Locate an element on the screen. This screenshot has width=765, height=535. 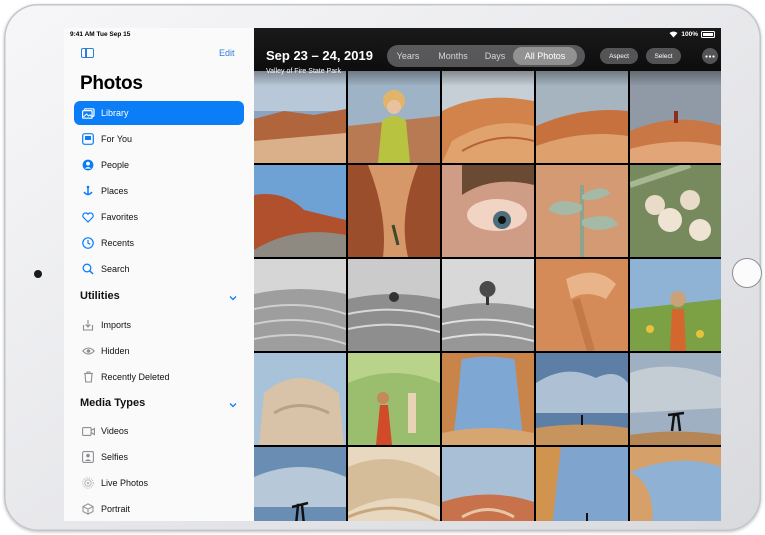
aspect-button: Aspect is located at coordinates (619, 56).